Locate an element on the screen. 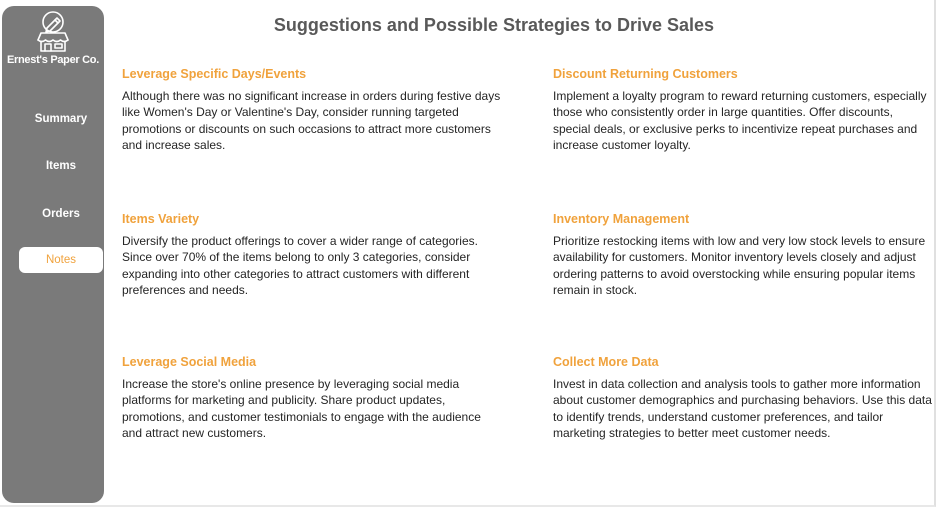  shop-pencil-icon is located at coordinates (53, 31).